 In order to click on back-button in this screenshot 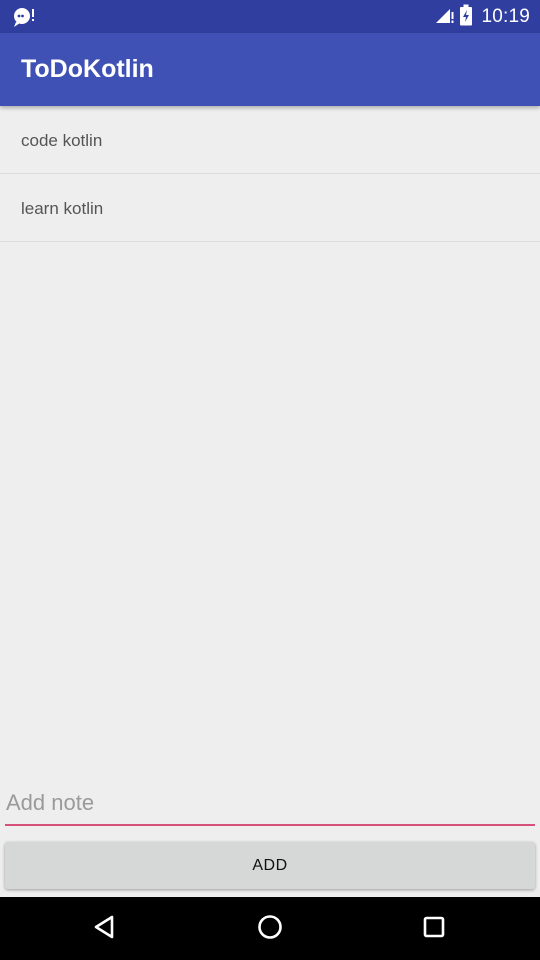, I will do `click(105, 928)`.